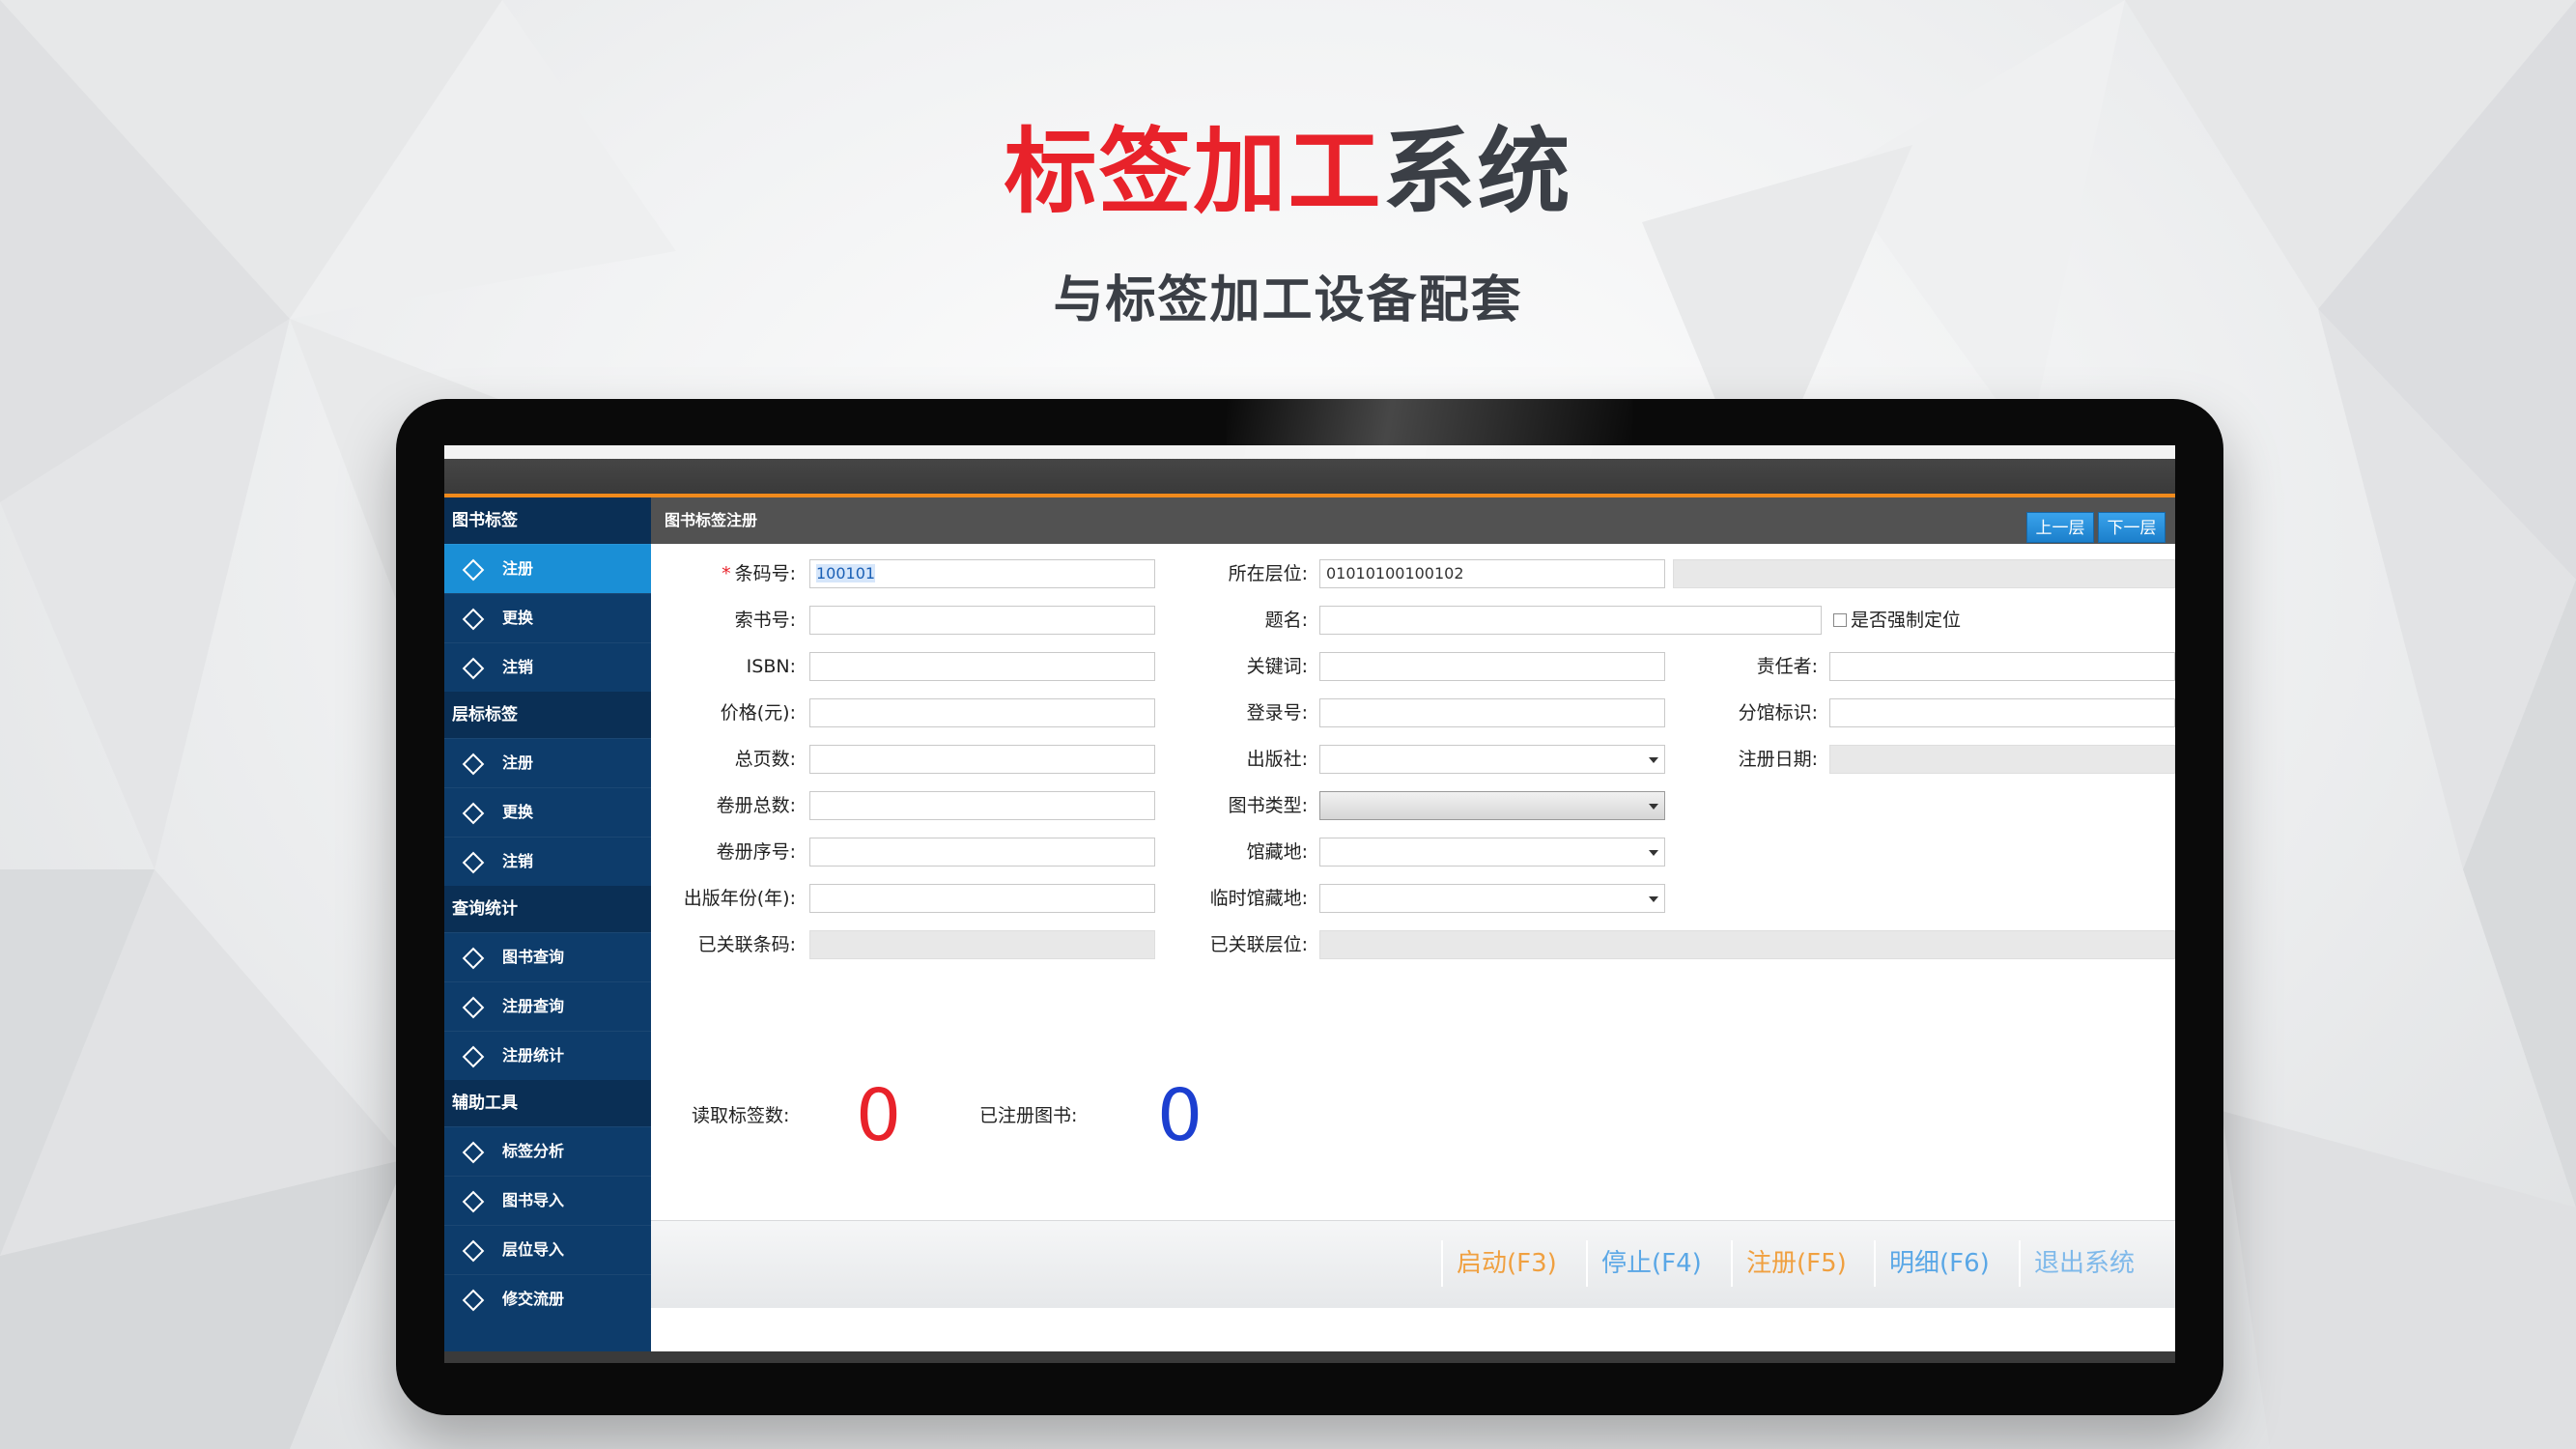 The width and height of the screenshot is (2576, 1449). I want to click on price-label: 价格(元):, so click(758, 713).